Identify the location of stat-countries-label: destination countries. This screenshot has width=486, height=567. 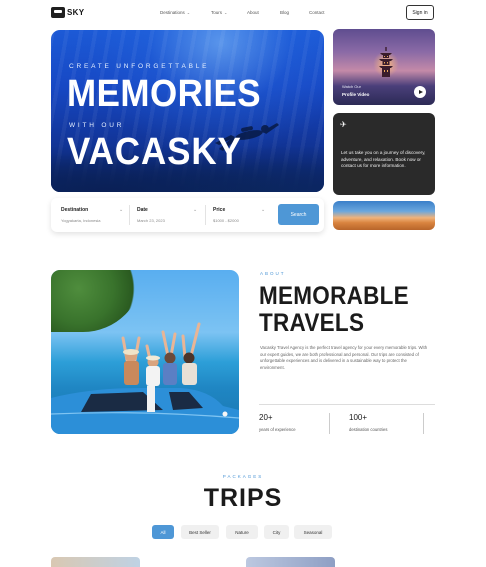
(368, 429).